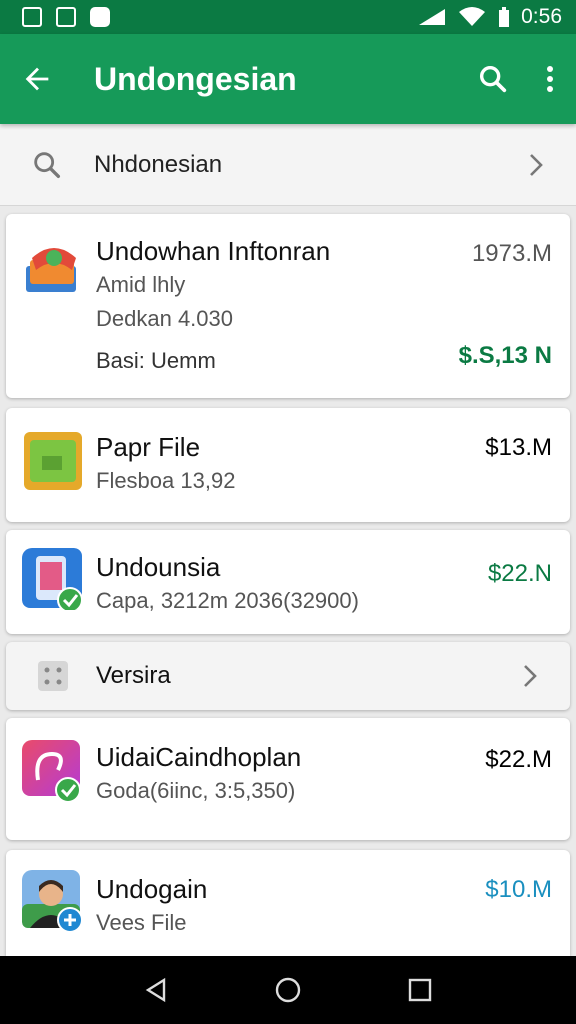 The height and width of the screenshot is (1024, 576). I want to click on clock: 0:56, so click(541, 16).